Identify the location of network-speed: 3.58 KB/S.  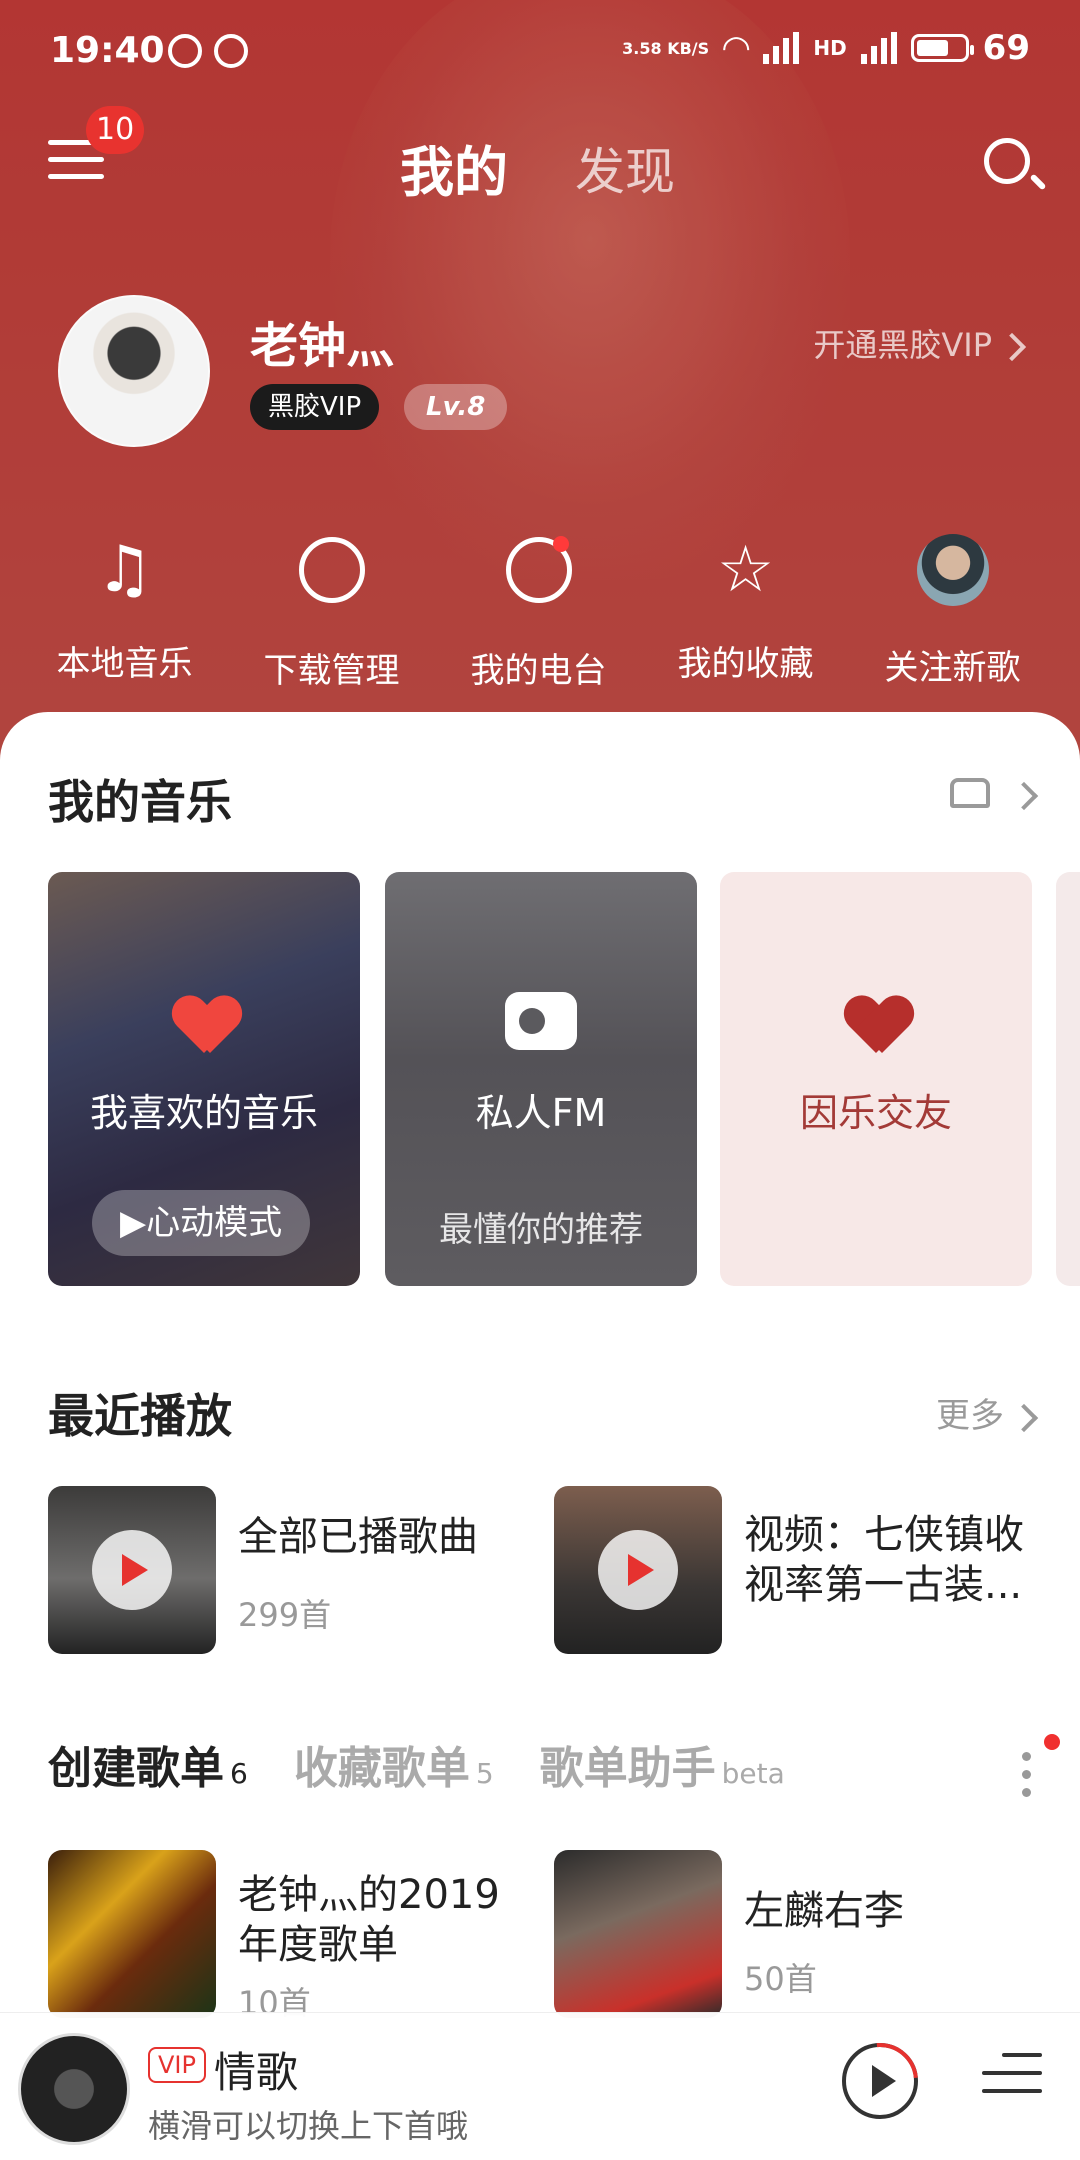
(666, 48).